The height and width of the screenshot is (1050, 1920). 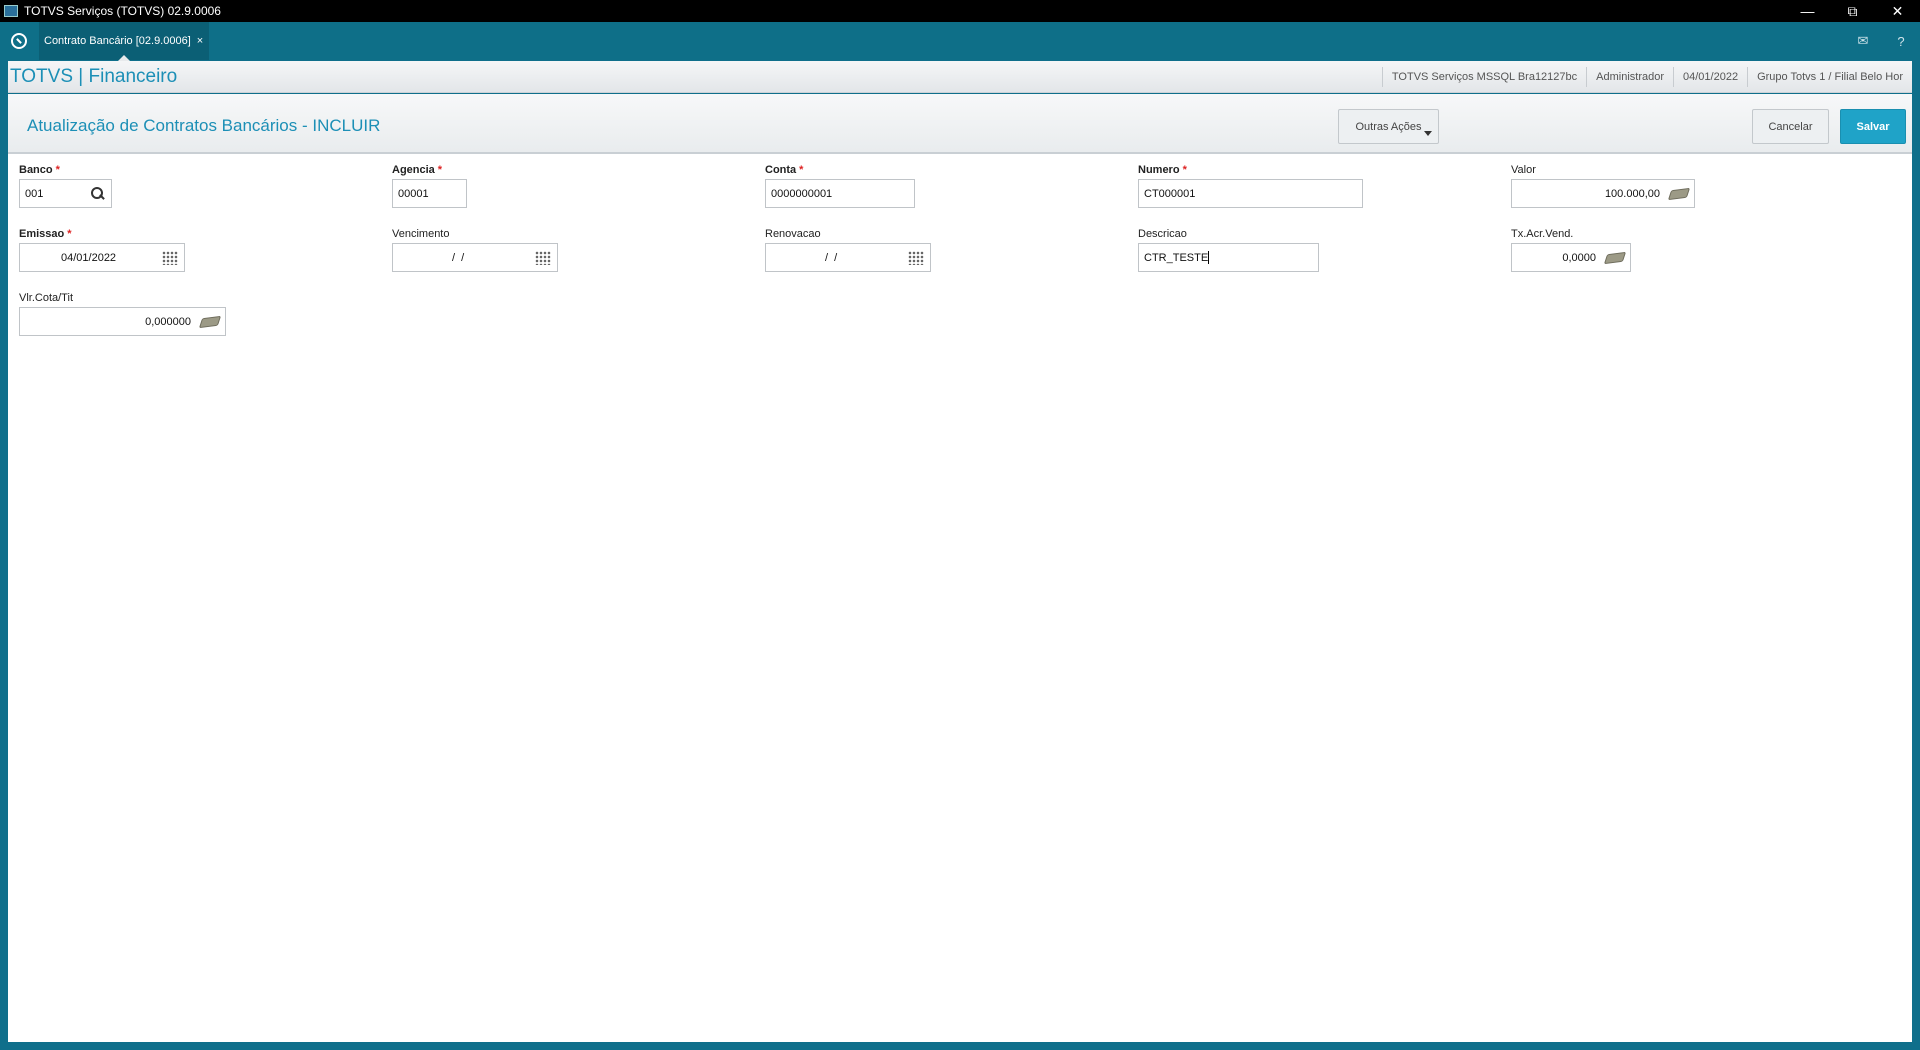 What do you see at coordinates (1542, 234) in the screenshot?
I see `txacr-label: Tx.Acr.Vend.` at bounding box center [1542, 234].